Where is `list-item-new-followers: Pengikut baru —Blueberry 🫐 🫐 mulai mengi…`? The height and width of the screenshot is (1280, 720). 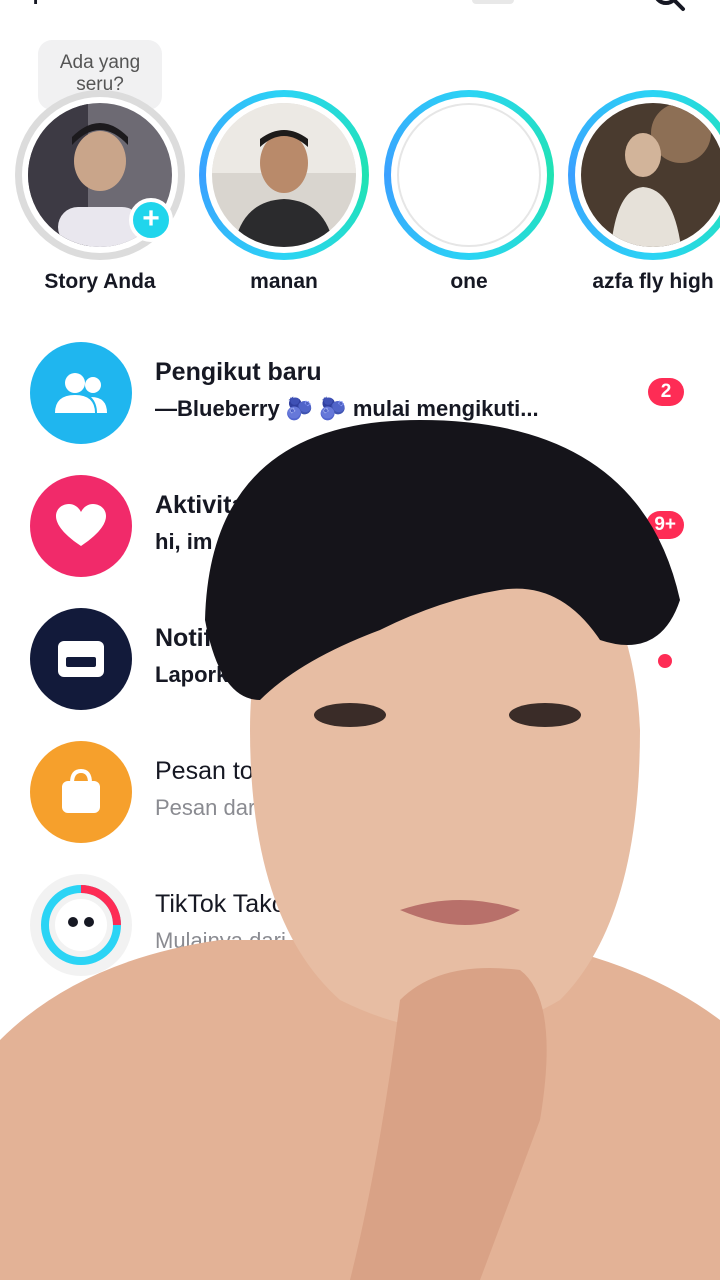 list-item-new-followers: Pengikut baru —Blueberry 🫐 🫐 mulai mengi… is located at coordinates (360, 390).